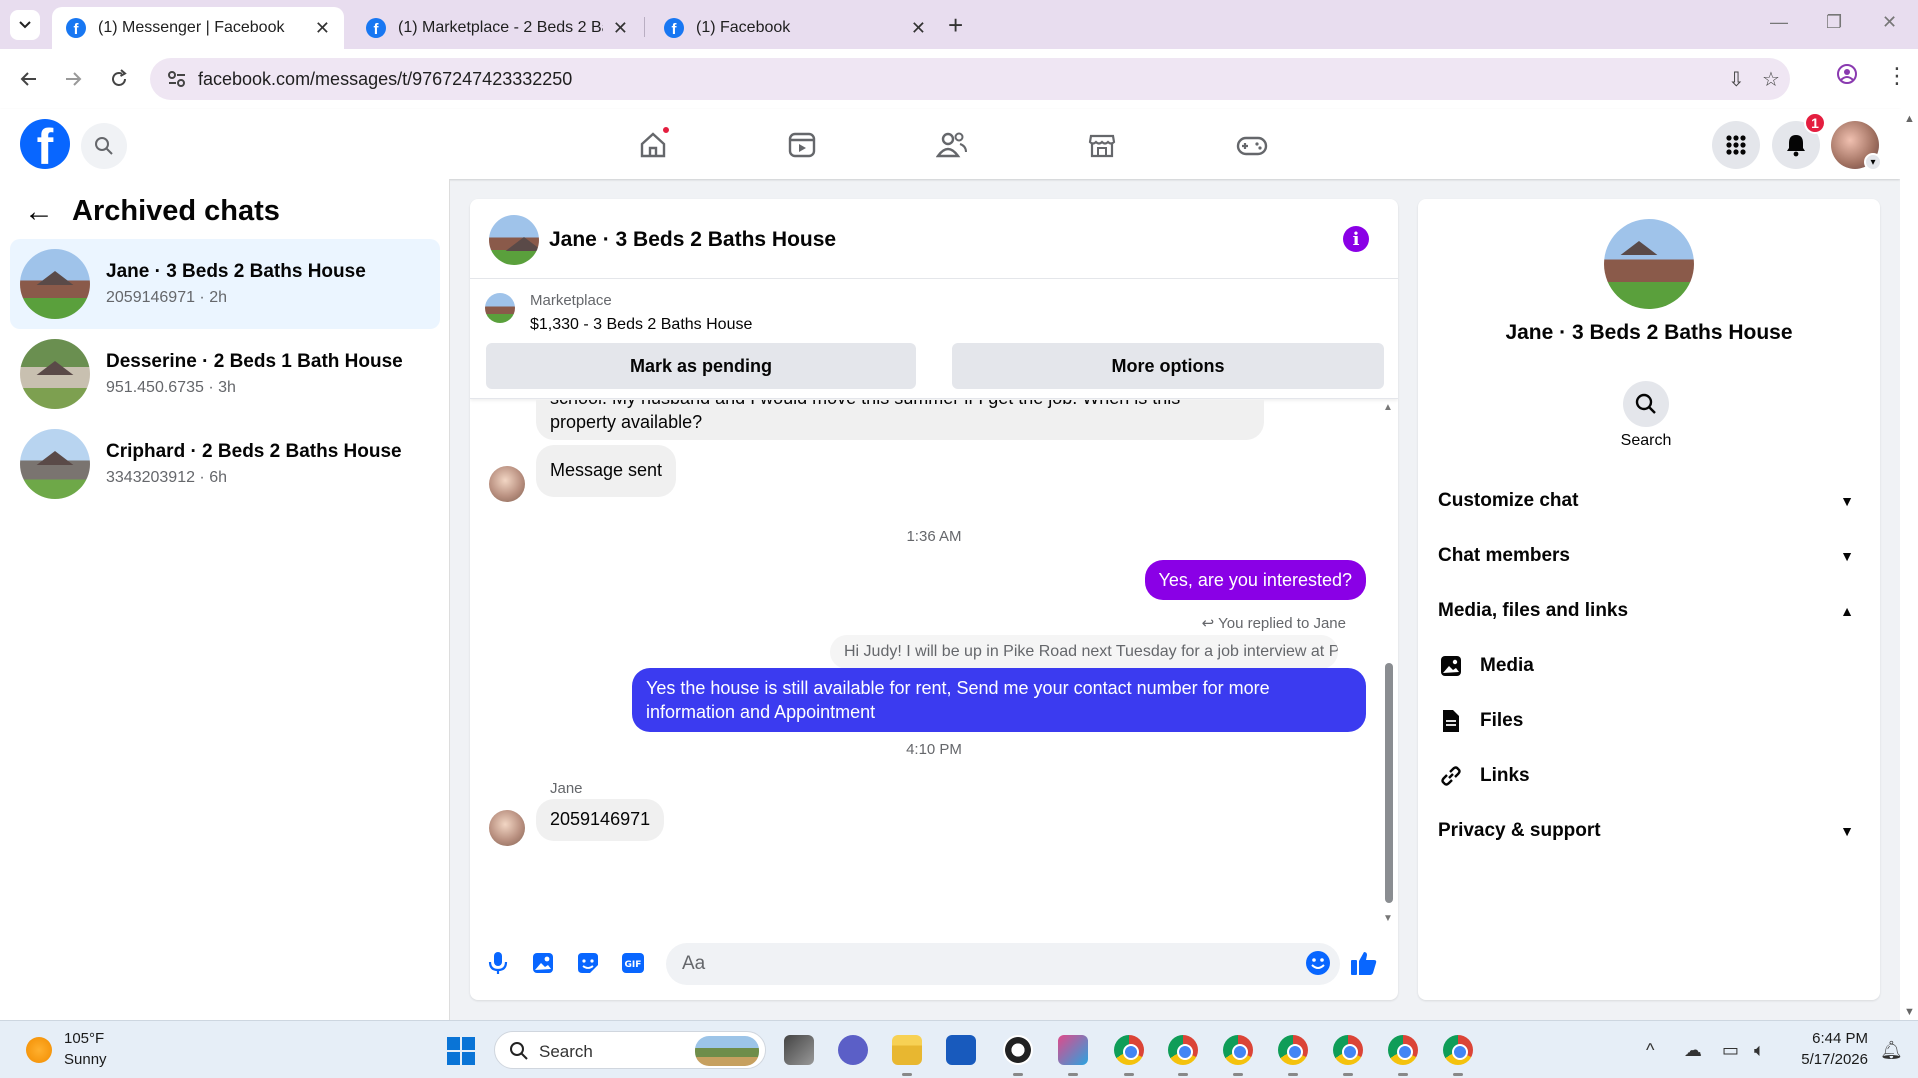  What do you see at coordinates (1073, 1050) in the screenshot?
I see `snipping-tool-icon` at bounding box center [1073, 1050].